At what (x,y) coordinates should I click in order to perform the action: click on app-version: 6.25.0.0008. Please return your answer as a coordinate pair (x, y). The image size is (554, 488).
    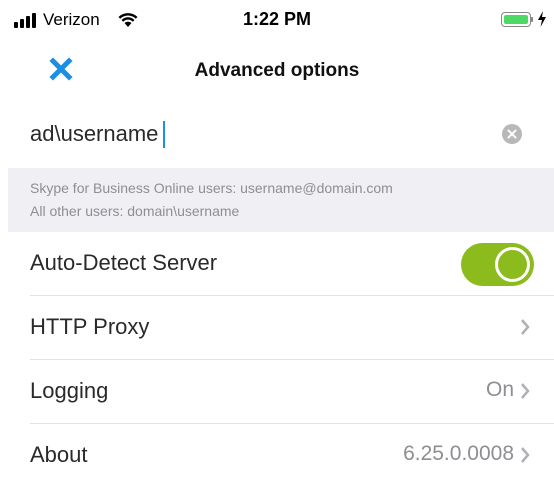
    Looking at the image, I should click on (458, 453).